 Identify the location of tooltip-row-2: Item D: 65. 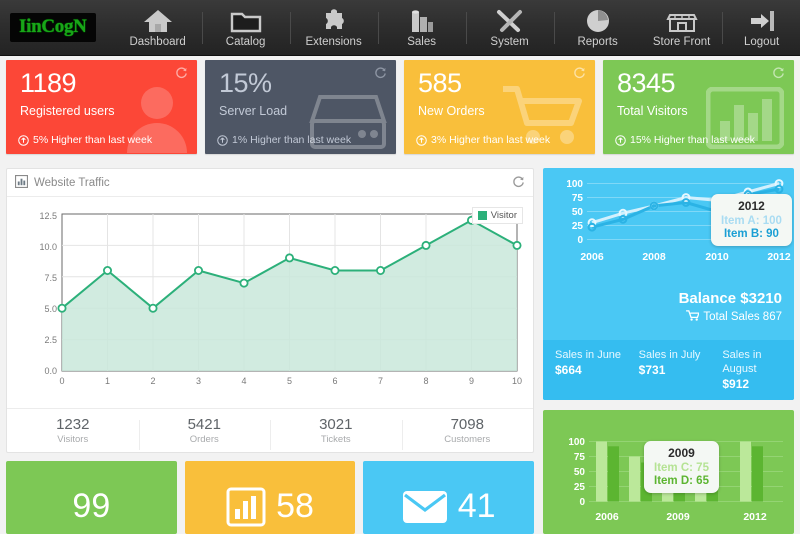
(681, 481).